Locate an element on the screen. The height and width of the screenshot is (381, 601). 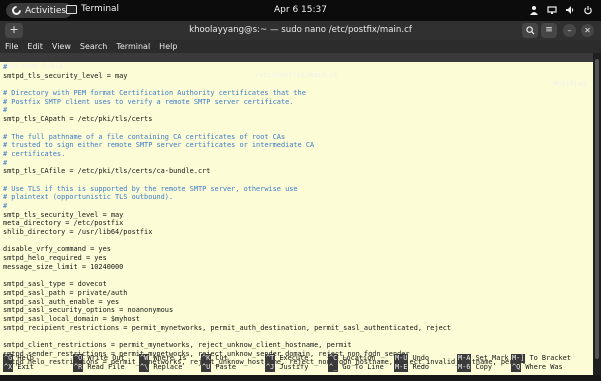
search-icon is located at coordinates (530, 30).